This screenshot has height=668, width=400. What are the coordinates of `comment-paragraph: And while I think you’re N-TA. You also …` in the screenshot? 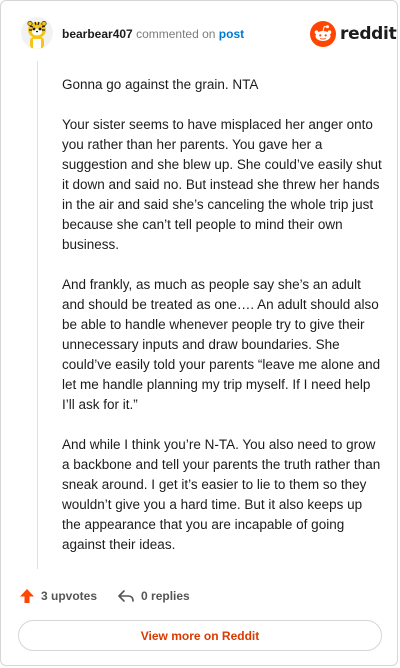 It's located at (221, 494).